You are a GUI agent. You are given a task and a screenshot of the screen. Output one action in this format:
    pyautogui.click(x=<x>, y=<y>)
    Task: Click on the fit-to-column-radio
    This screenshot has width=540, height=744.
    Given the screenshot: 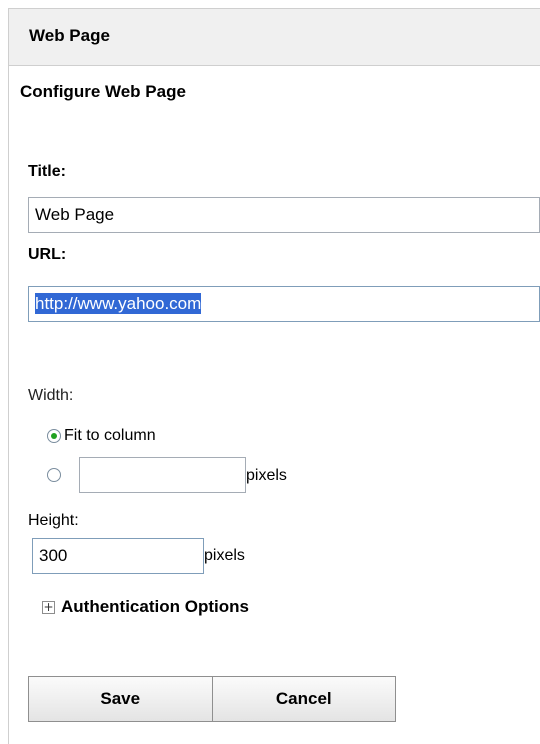 What is the action you would take?
    pyautogui.click(x=54, y=436)
    